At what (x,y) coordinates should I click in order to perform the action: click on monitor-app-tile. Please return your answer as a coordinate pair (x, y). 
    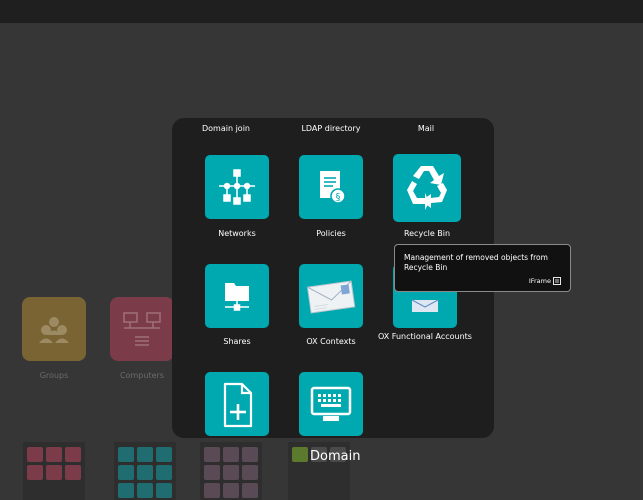
    Looking at the image, I should click on (331, 404).